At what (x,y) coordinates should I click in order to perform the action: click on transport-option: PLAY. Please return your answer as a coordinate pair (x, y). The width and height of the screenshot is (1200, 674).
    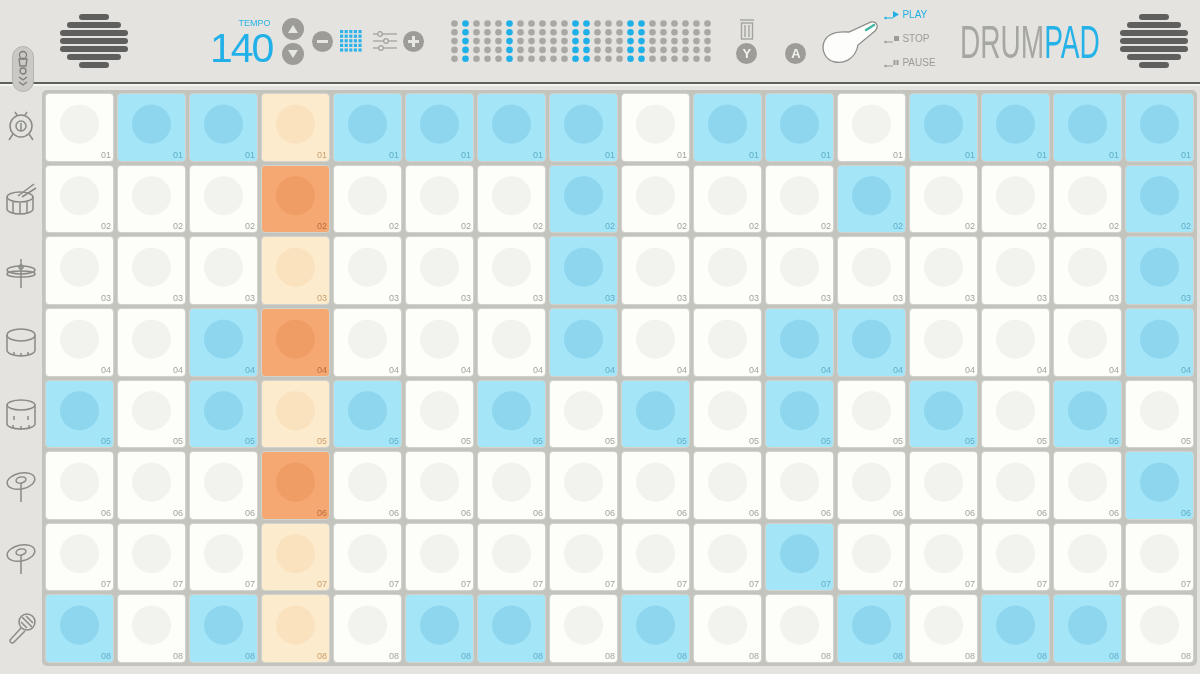
    Looking at the image, I should click on (910, 14).